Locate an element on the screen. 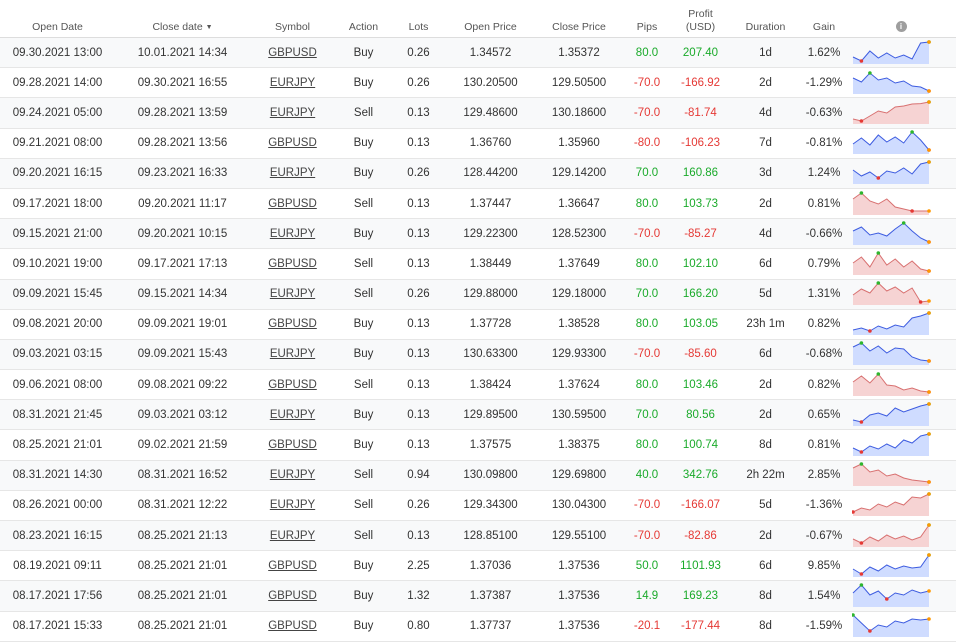 The width and height of the screenshot is (956, 642). sparkline-high-marker is located at coordinates (861, 192).